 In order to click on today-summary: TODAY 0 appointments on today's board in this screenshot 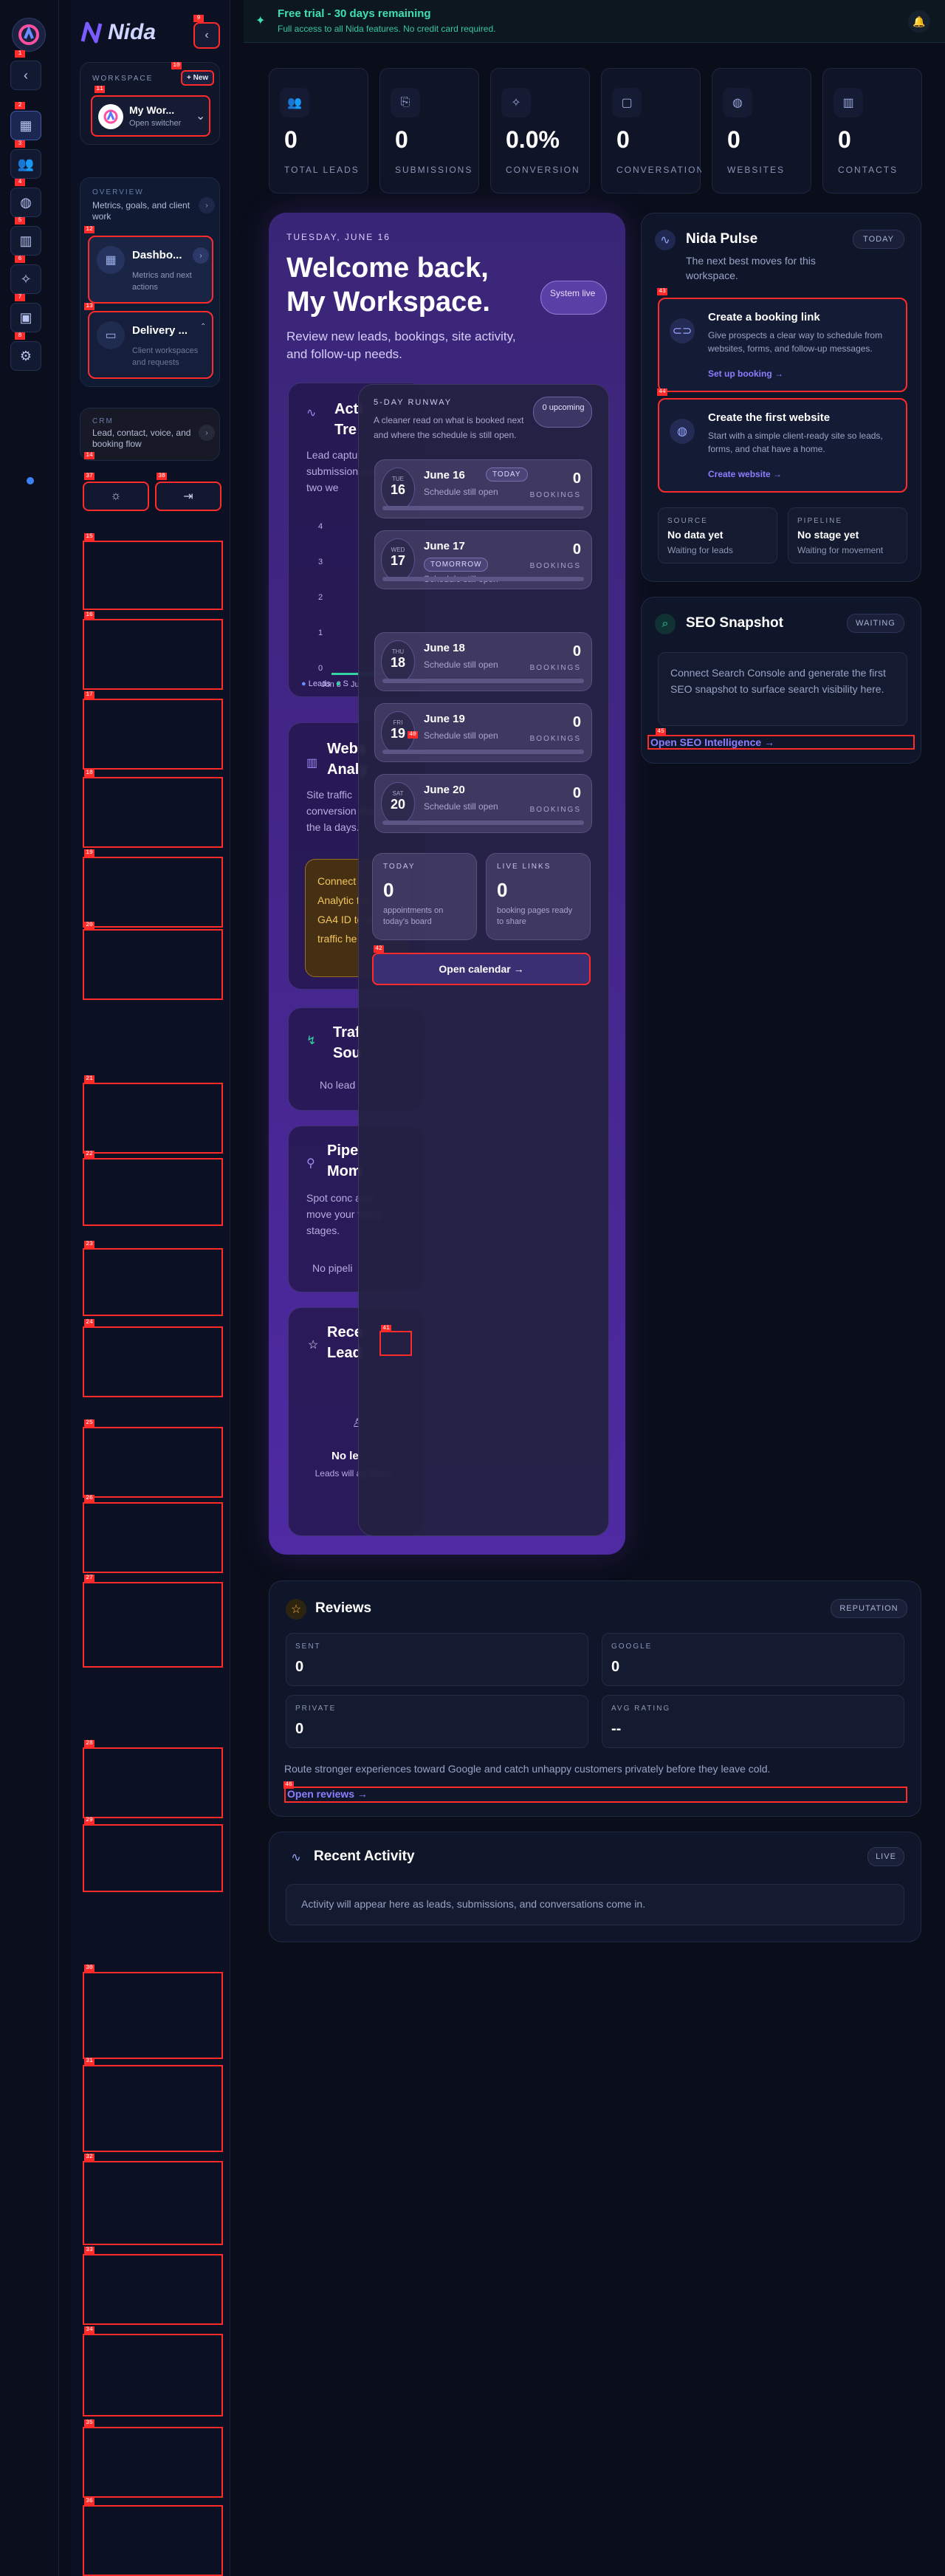, I will do `click(424, 896)`.